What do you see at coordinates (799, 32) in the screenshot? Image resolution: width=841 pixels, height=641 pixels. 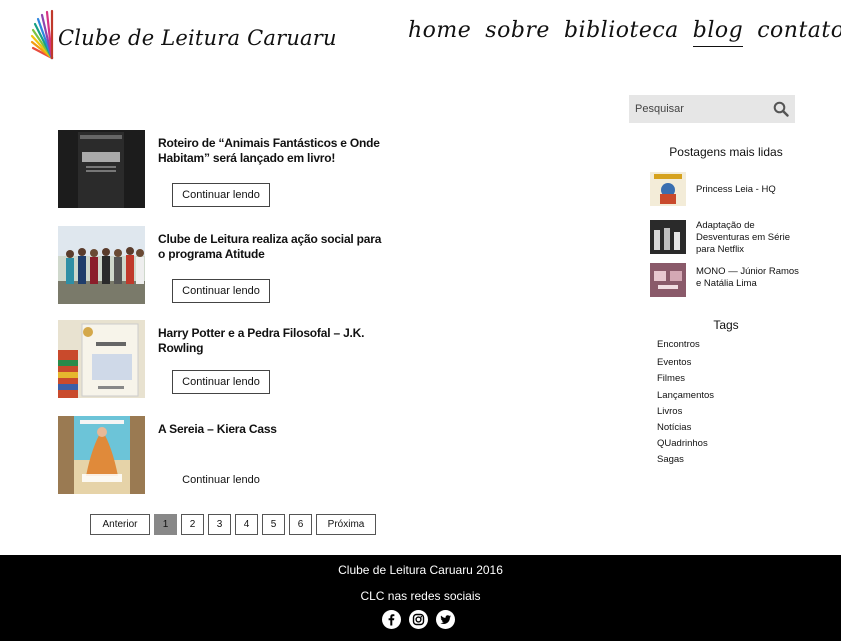 I see `nav-contato: contato` at bounding box center [799, 32].